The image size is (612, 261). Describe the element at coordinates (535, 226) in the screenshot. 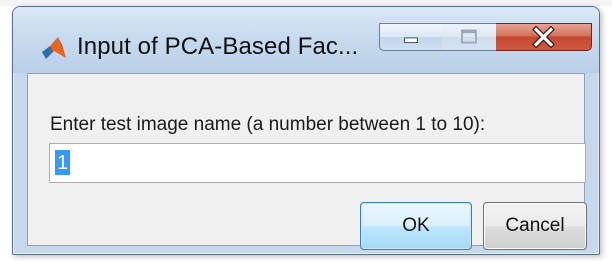

I see `cancel-button: Cancel` at that location.